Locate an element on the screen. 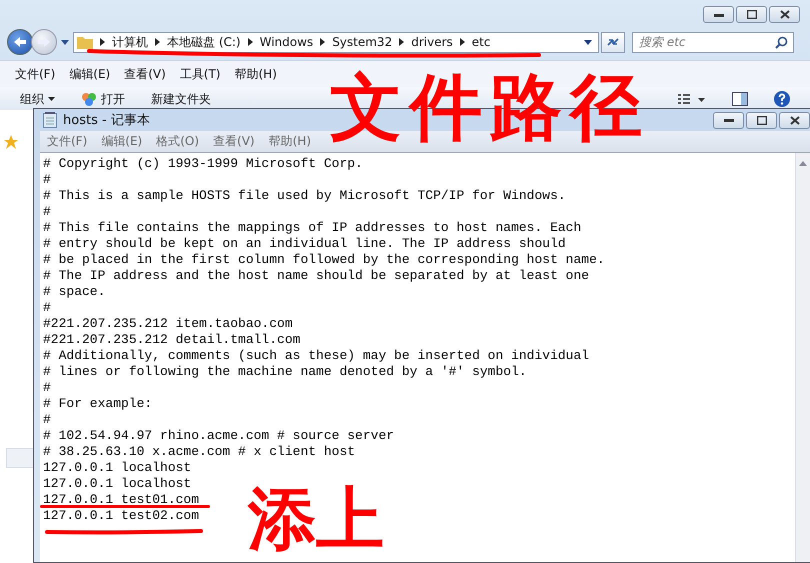  search-field: 搜索 etc is located at coordinates (713, 42).